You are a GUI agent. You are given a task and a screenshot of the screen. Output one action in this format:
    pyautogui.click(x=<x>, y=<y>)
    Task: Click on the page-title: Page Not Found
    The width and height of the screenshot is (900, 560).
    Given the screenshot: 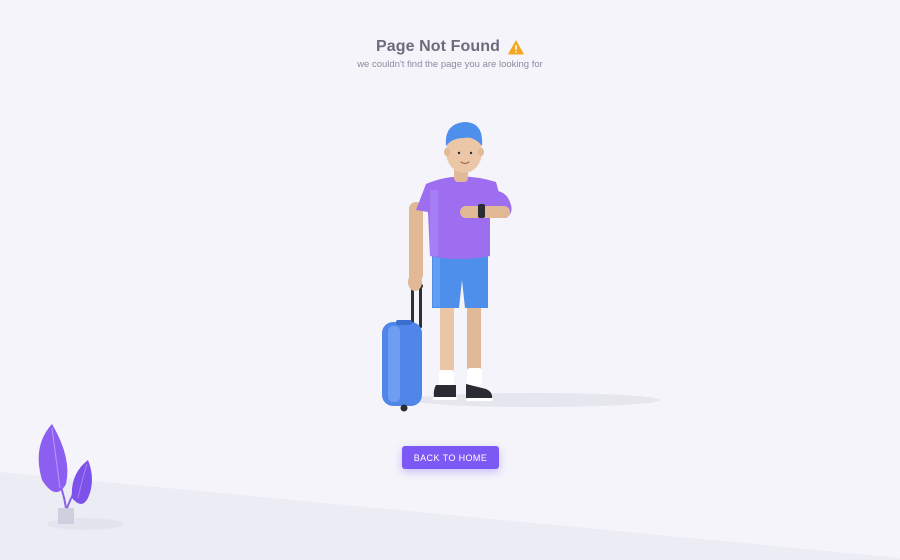 What is the action you would take?
    pyautogui.click(x=438, y=46)
    